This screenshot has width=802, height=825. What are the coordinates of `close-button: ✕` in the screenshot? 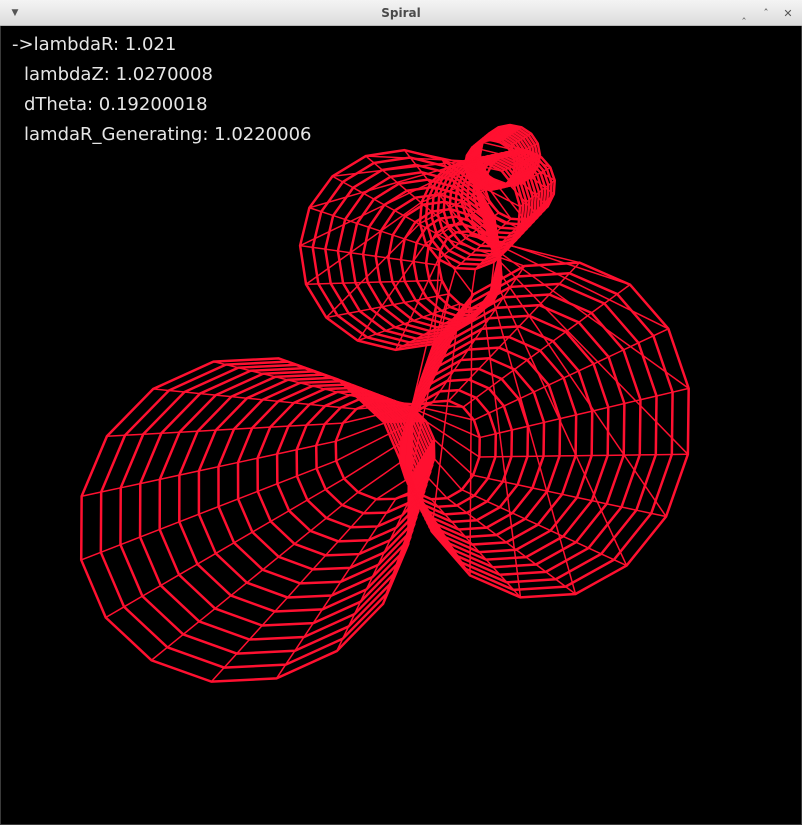 It's located at (788, 13).